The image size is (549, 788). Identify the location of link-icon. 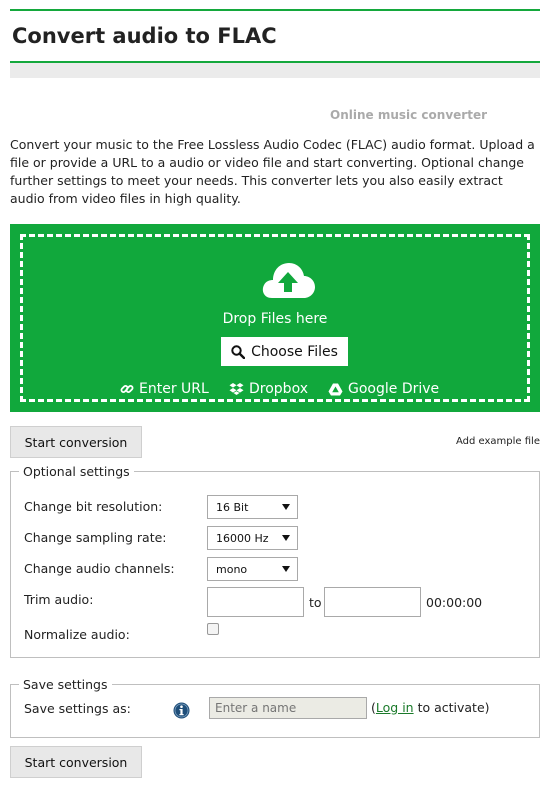
(127, 389).